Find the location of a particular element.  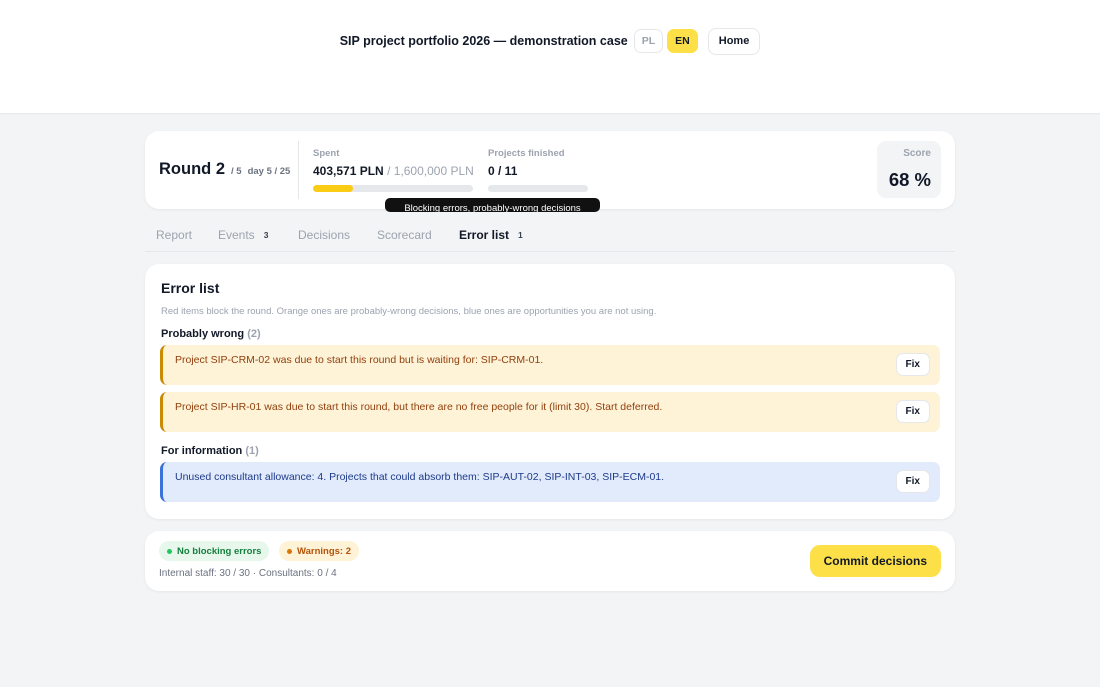

section-label: Probably wrong is located at coordinates (203, 334).